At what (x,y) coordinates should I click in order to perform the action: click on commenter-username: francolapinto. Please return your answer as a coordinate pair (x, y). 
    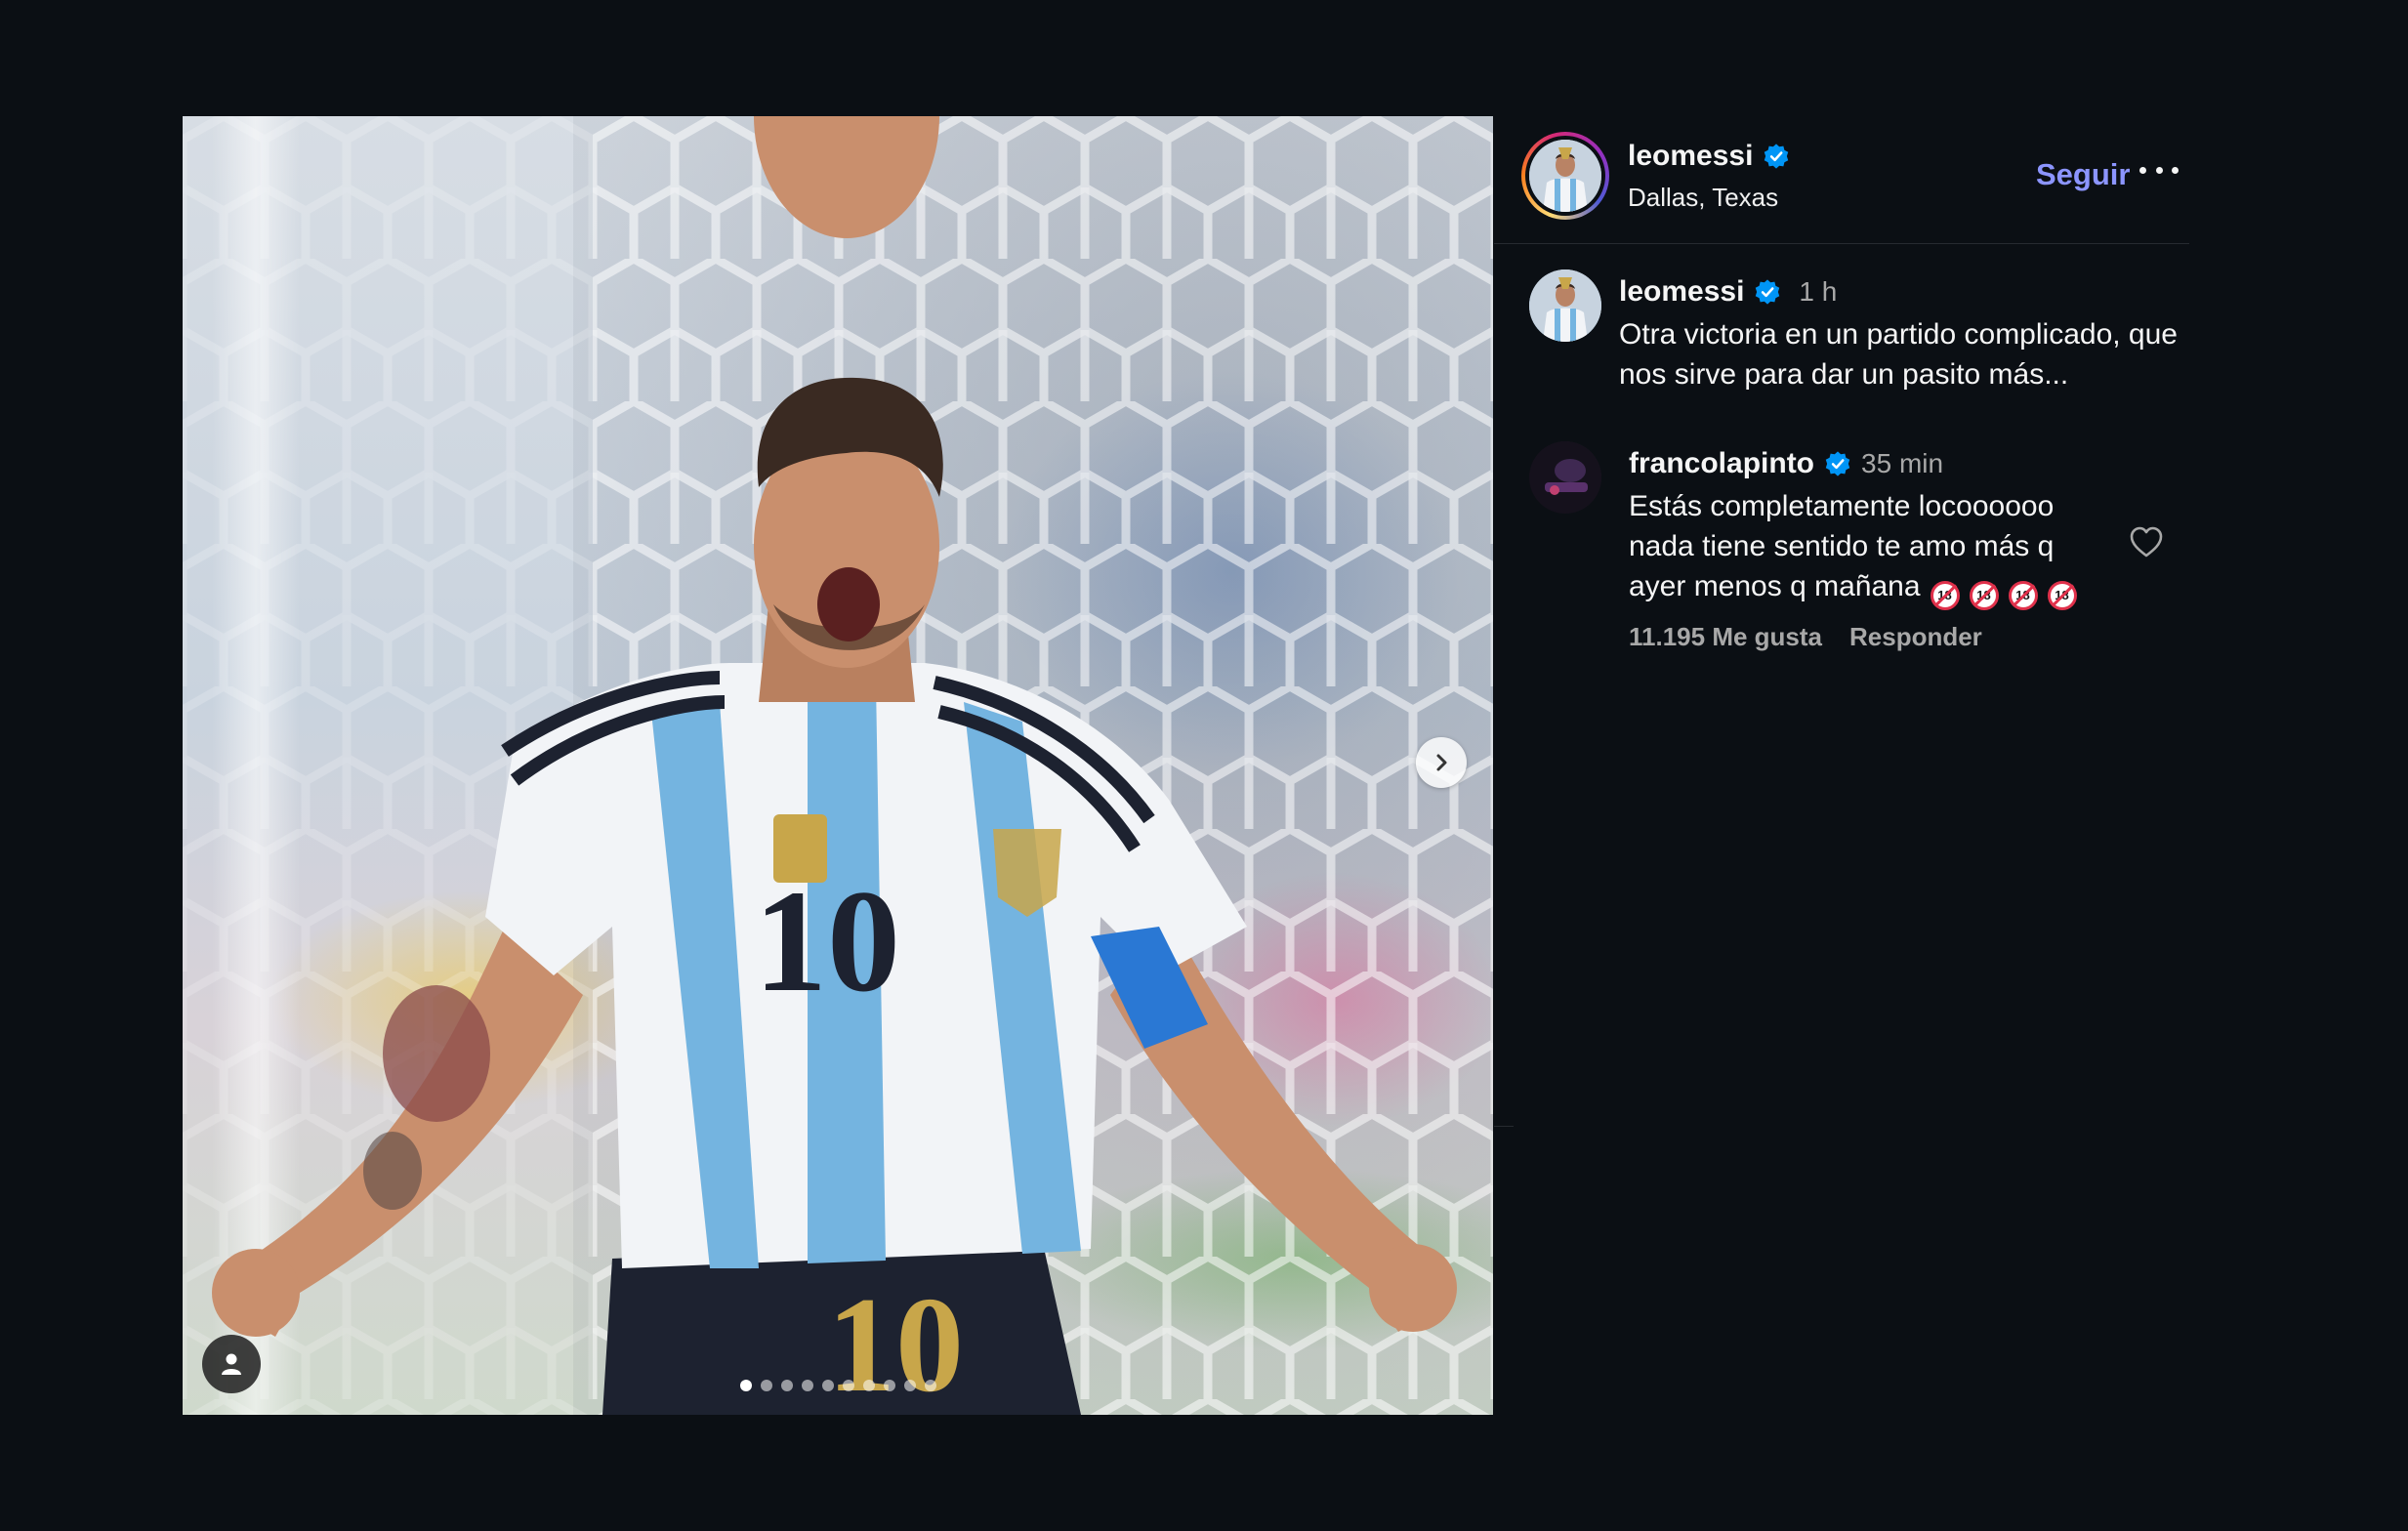
    Looking at the image, I should click on (1722, 463).